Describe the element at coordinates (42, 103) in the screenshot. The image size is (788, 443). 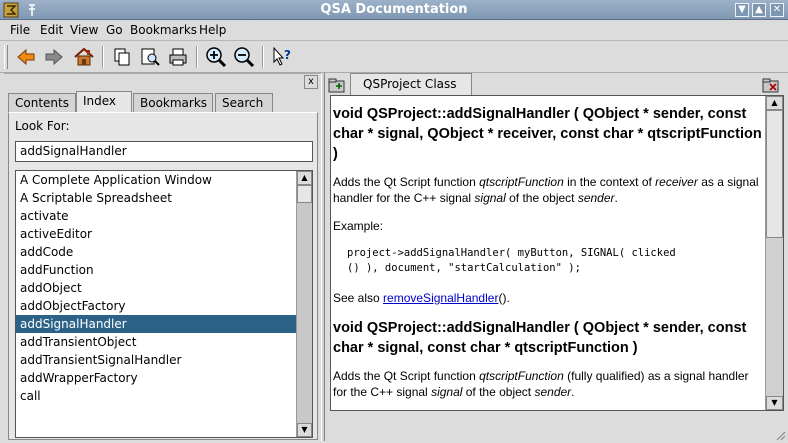
I see `tab-contents: Contents` at that location.